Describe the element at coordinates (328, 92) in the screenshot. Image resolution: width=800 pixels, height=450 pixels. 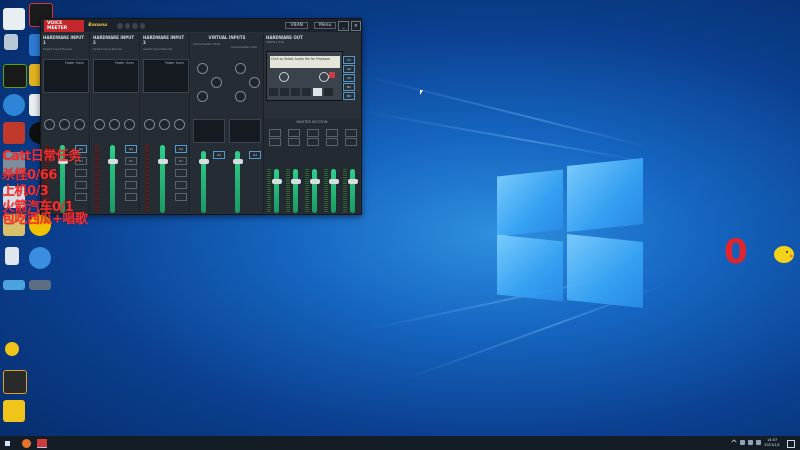
I see `eject-icon` at that location.